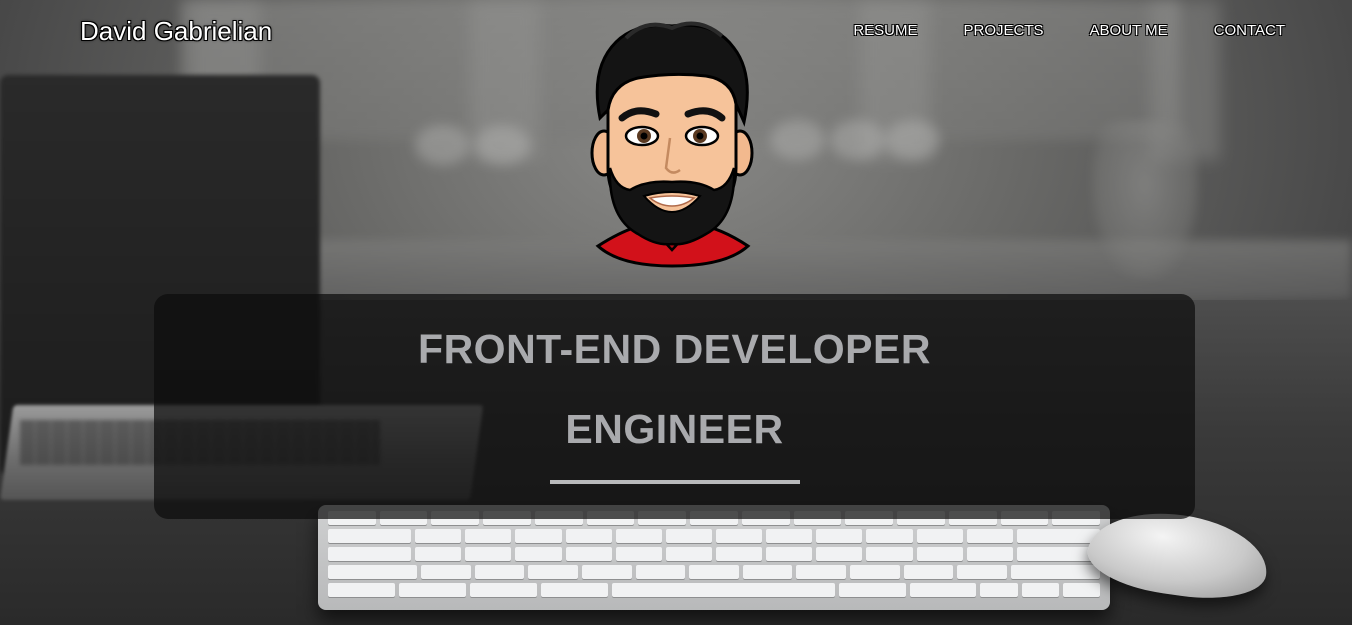 This screenshot has width=1352, height=625. What do you see at coordinates (674, 349) in the screenshot?
I see `hero-title-line-1: FRONT-END DEVELOPER` at bounding box center [674, 349].